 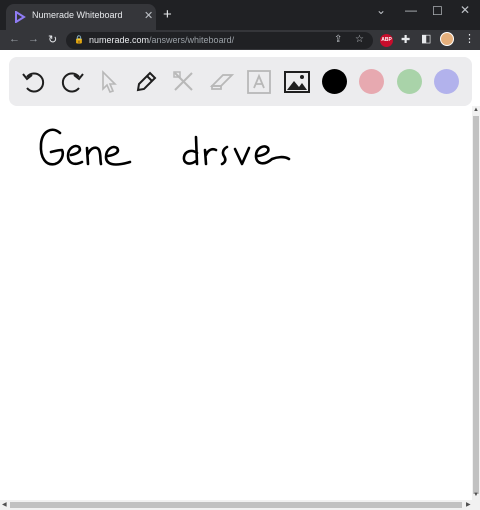 What do you see at coordinates (184, 82) in the screenshot?
I see `shapes-tools-icon` at bounding box center [184, 82].